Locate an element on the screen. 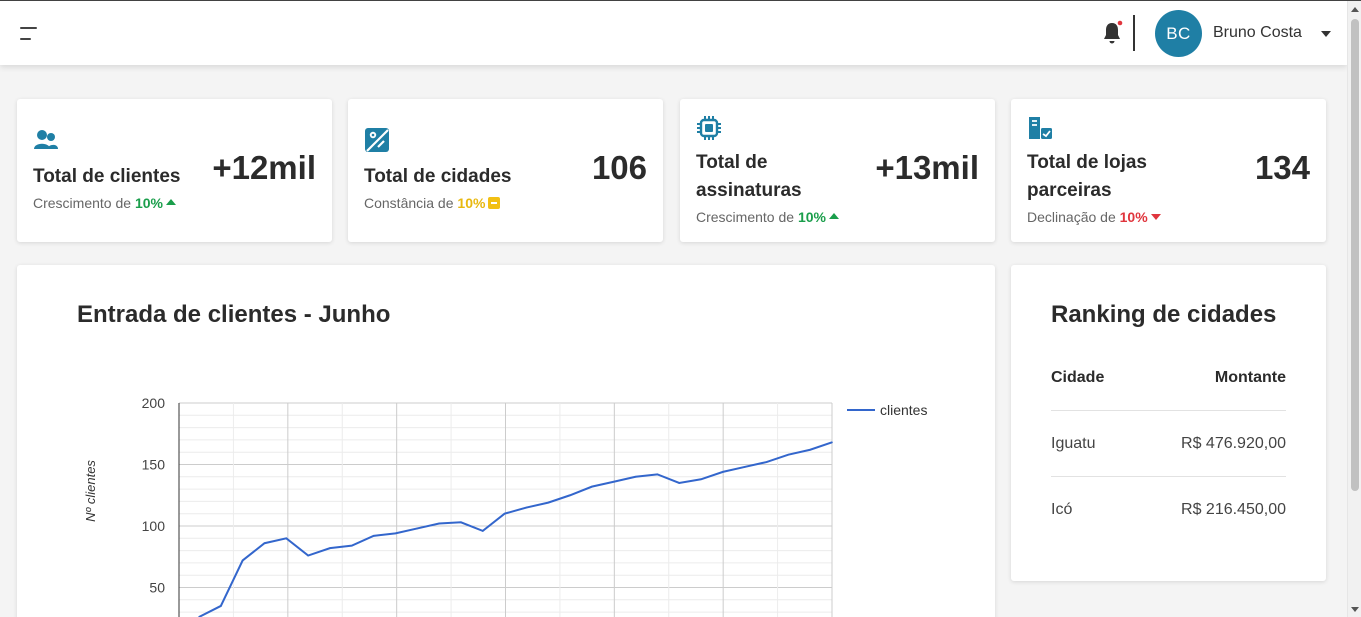  y-tick-label: 200 is located at coordinates (154, 403).